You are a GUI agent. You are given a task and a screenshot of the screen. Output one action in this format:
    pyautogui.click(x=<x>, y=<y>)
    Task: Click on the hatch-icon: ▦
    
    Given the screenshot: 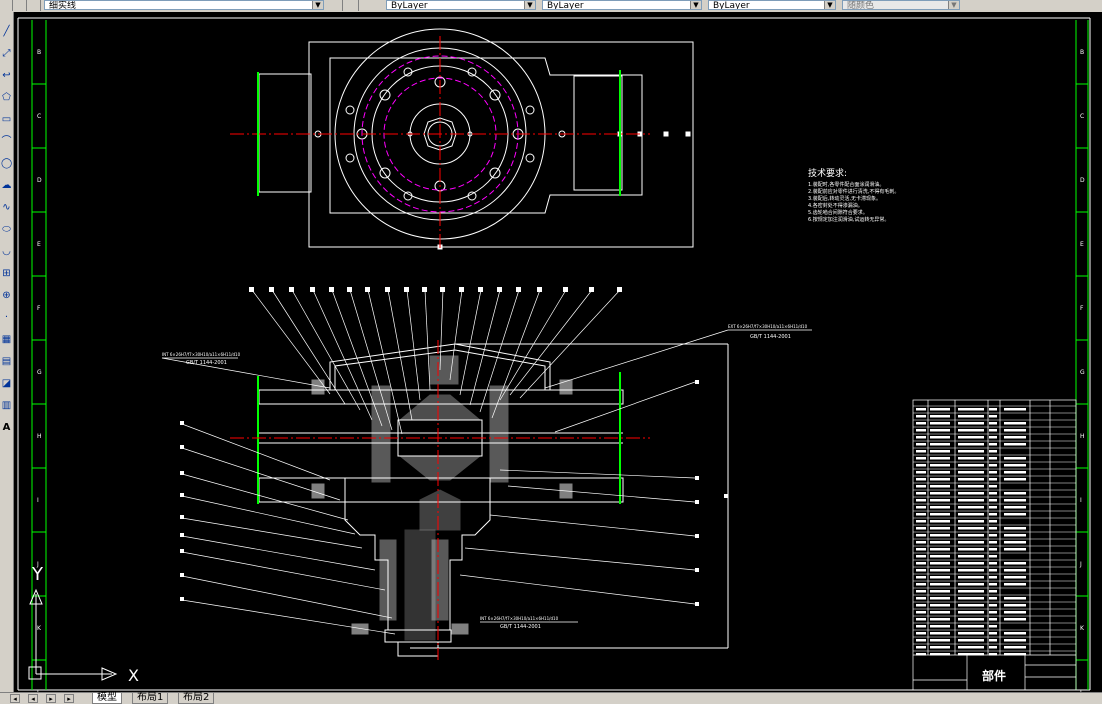 What is the action you would take?
    pyautogui.click(x=6, y=339)
    